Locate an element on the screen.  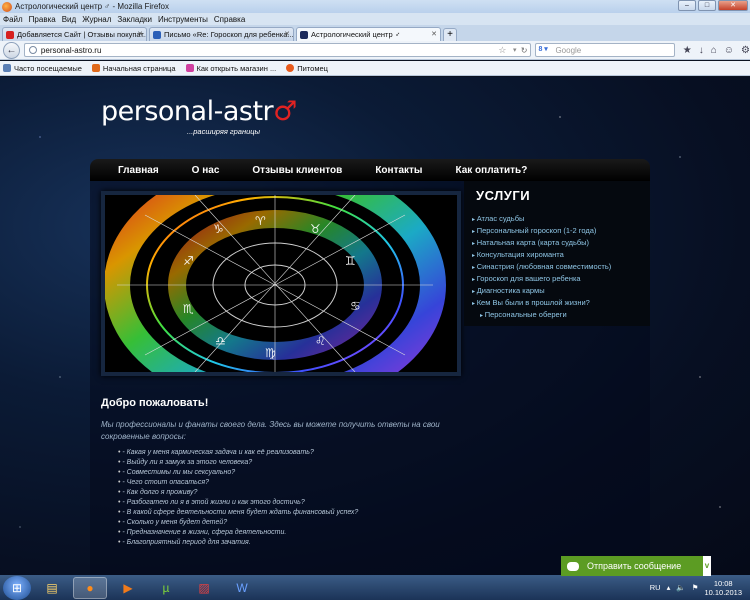
paint-taskbar-icon: ▨ is located at coordinates (204, 588).